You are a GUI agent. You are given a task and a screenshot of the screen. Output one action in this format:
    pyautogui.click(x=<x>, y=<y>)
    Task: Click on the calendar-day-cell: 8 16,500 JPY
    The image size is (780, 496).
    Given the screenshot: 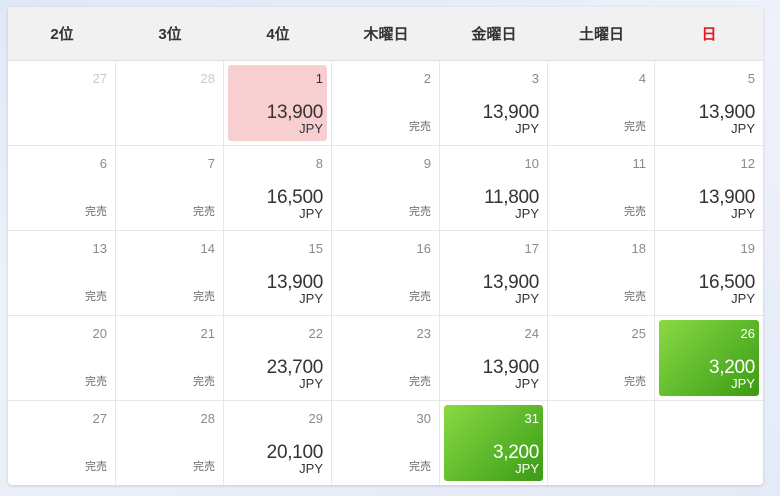 What is the action you would take?
    pyautogui.click(x=278, y=188)
    